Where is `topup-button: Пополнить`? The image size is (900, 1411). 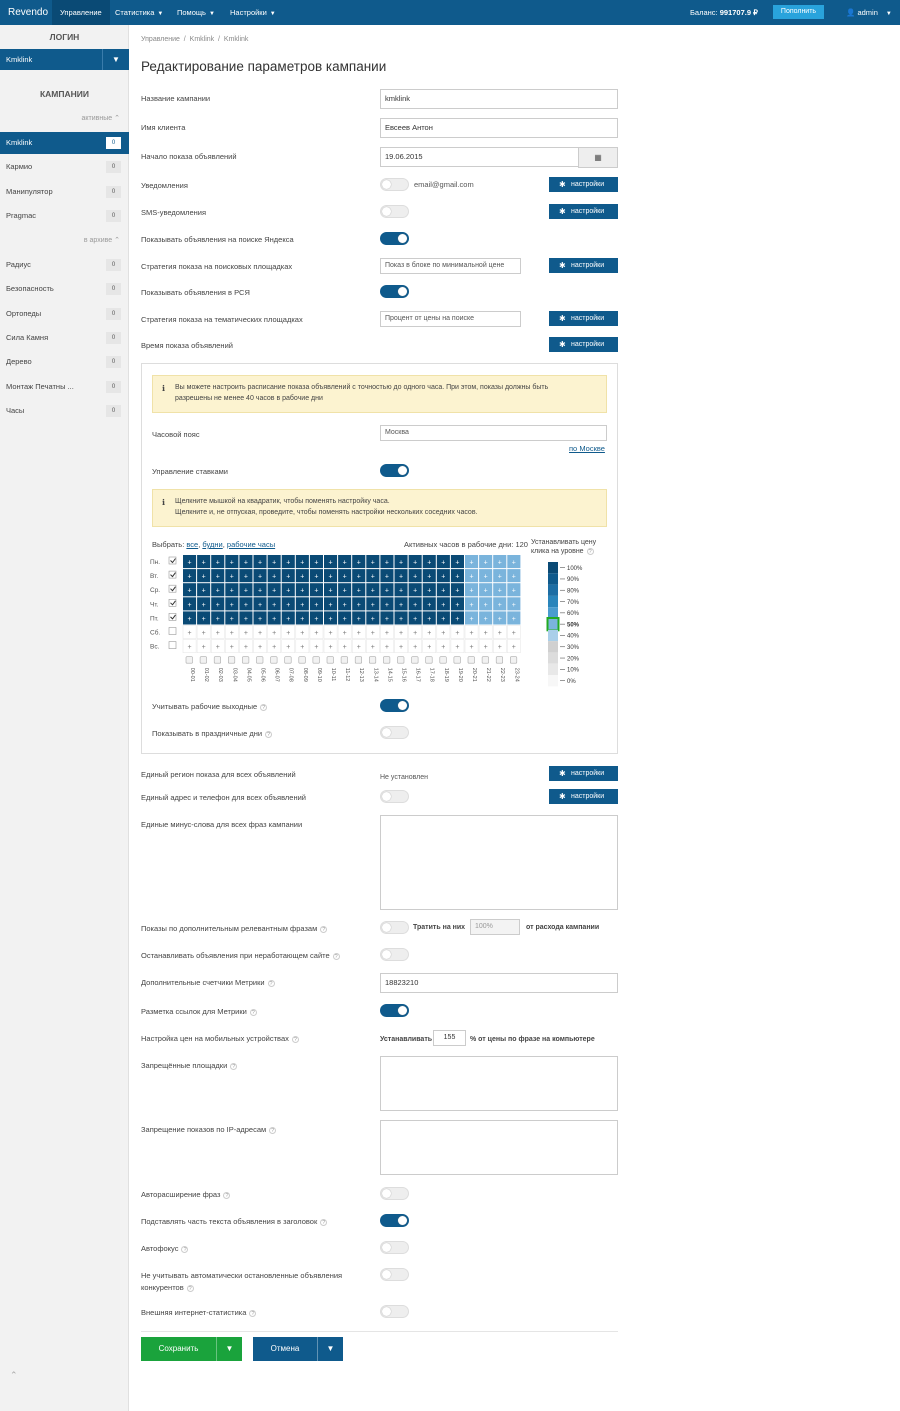
topup-button: Пополнить is located at coordinates (798, 12).